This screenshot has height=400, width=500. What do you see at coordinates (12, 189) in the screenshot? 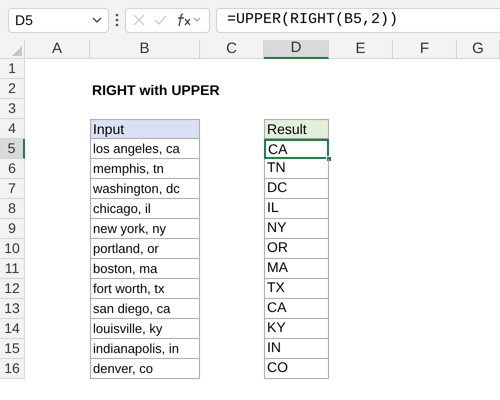
I see `row-header: 7` at bounding box center [12, 189].